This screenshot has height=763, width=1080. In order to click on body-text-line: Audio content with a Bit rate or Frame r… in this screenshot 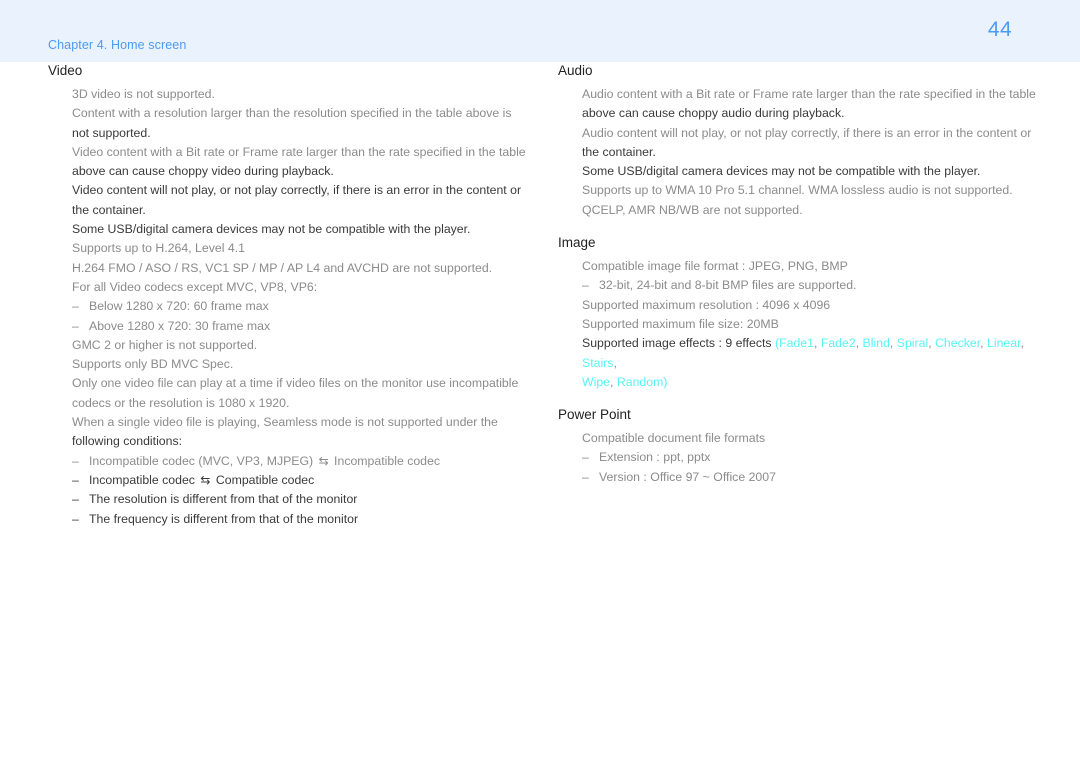, I will do `click(809, 94)`.